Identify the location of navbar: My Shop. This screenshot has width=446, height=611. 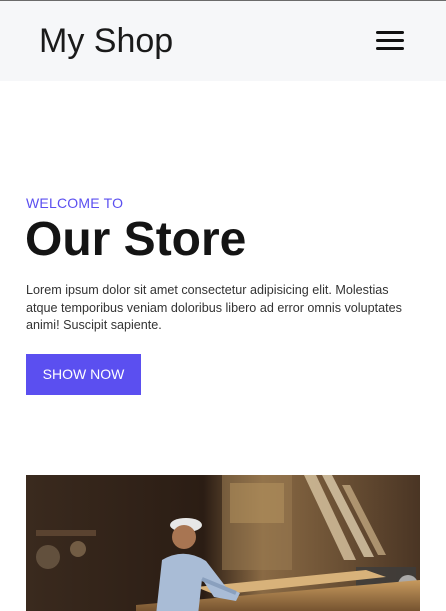
(223, 41).